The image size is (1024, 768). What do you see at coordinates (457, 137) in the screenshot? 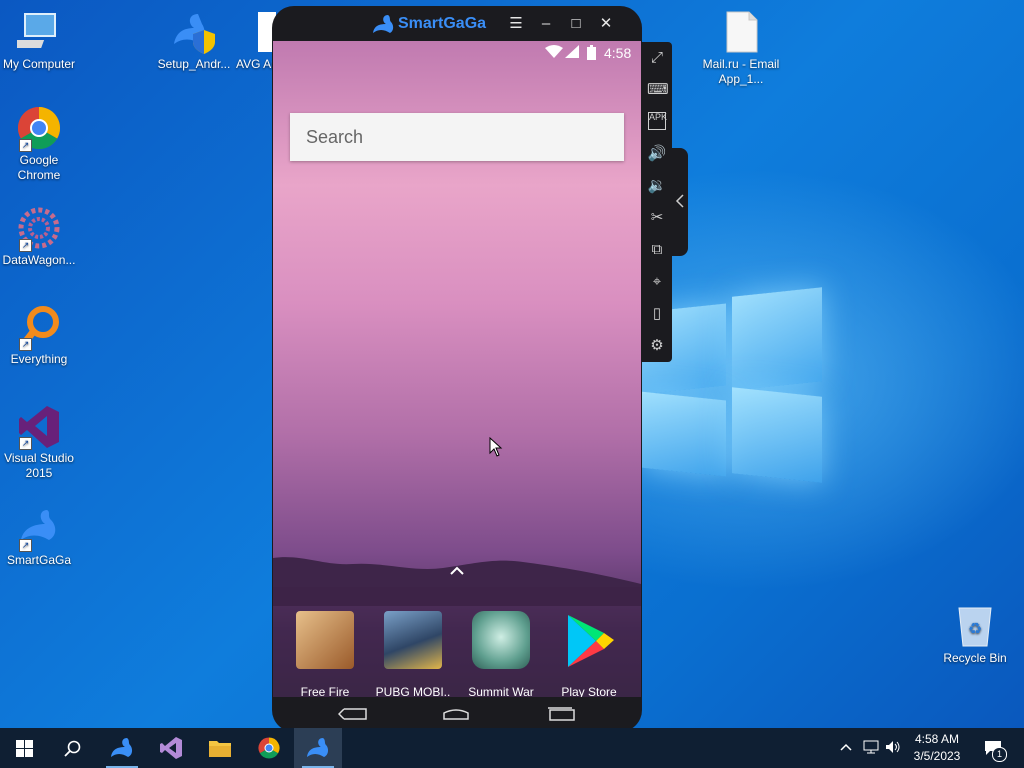
I see `search-bar: Search` at bounding box center [457, 137].